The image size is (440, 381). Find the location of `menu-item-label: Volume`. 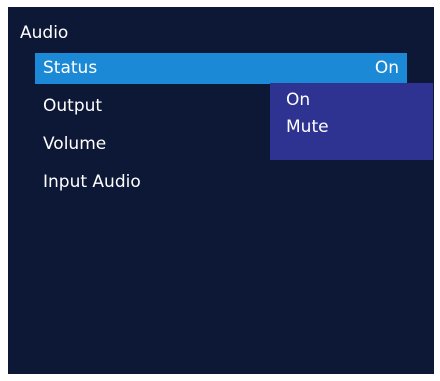

menu-item-label: Volume is located at coordinates (75, 144).